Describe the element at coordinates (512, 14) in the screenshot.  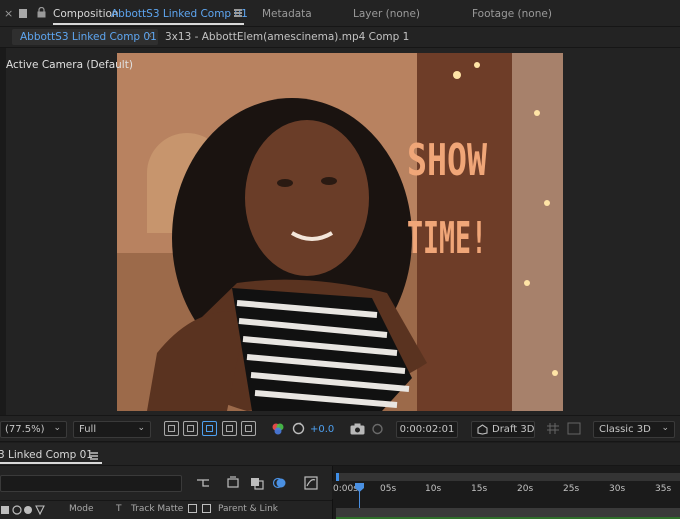
I see `tab-footage: Footage (none)` at that location.